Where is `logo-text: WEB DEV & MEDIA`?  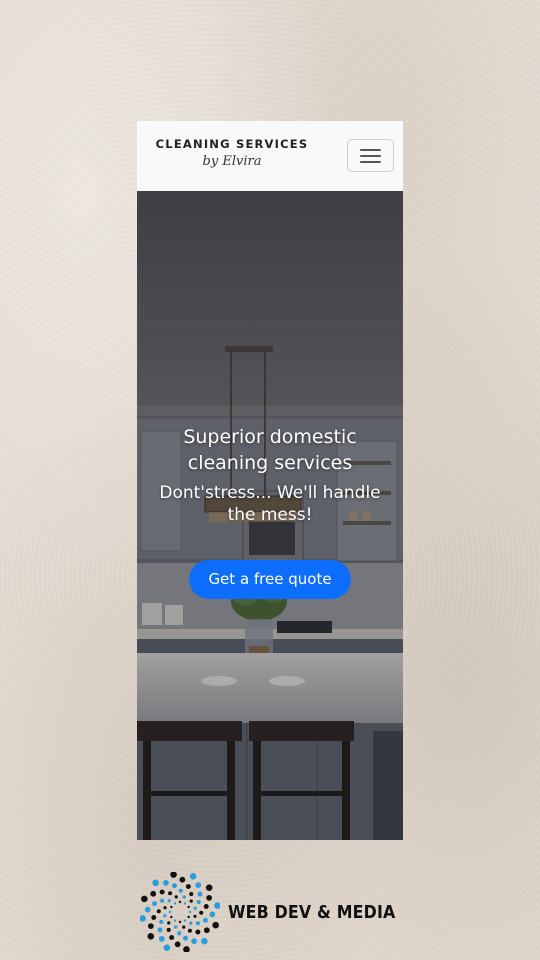
logo-text: WEB DEV & MEDIA is located at coordinates (312, 912).